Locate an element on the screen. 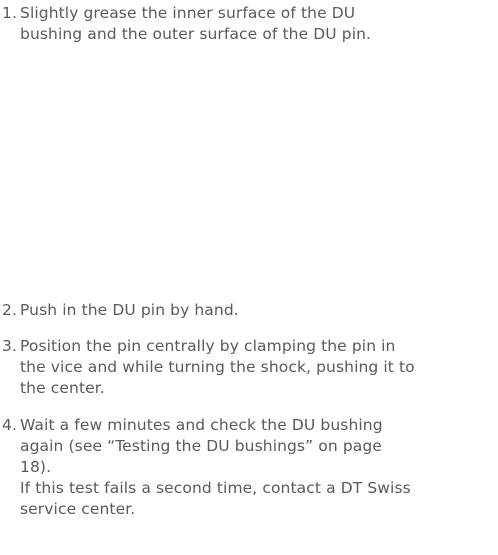 Image resolution: width=498 pixels, height=555 pixels. step-text-line: service center. is located at coordinates (78, 509).